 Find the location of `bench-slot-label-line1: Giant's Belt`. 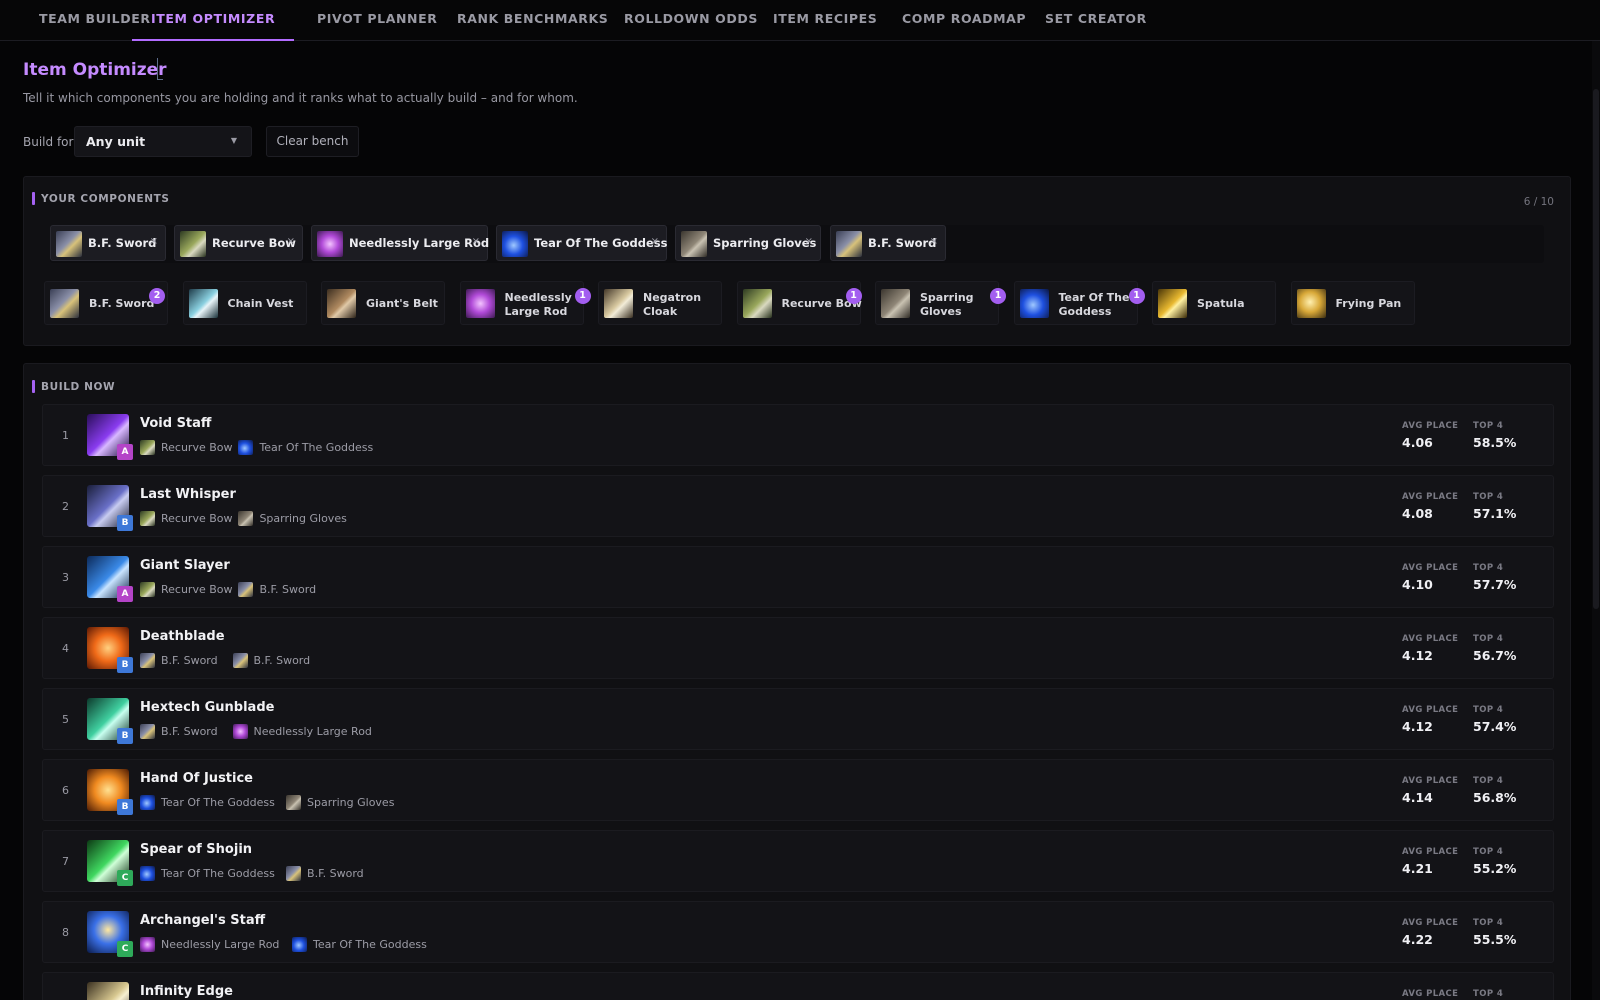

bench-slot-label-line1: Giant's Belt is located at coordinates (402, 303).